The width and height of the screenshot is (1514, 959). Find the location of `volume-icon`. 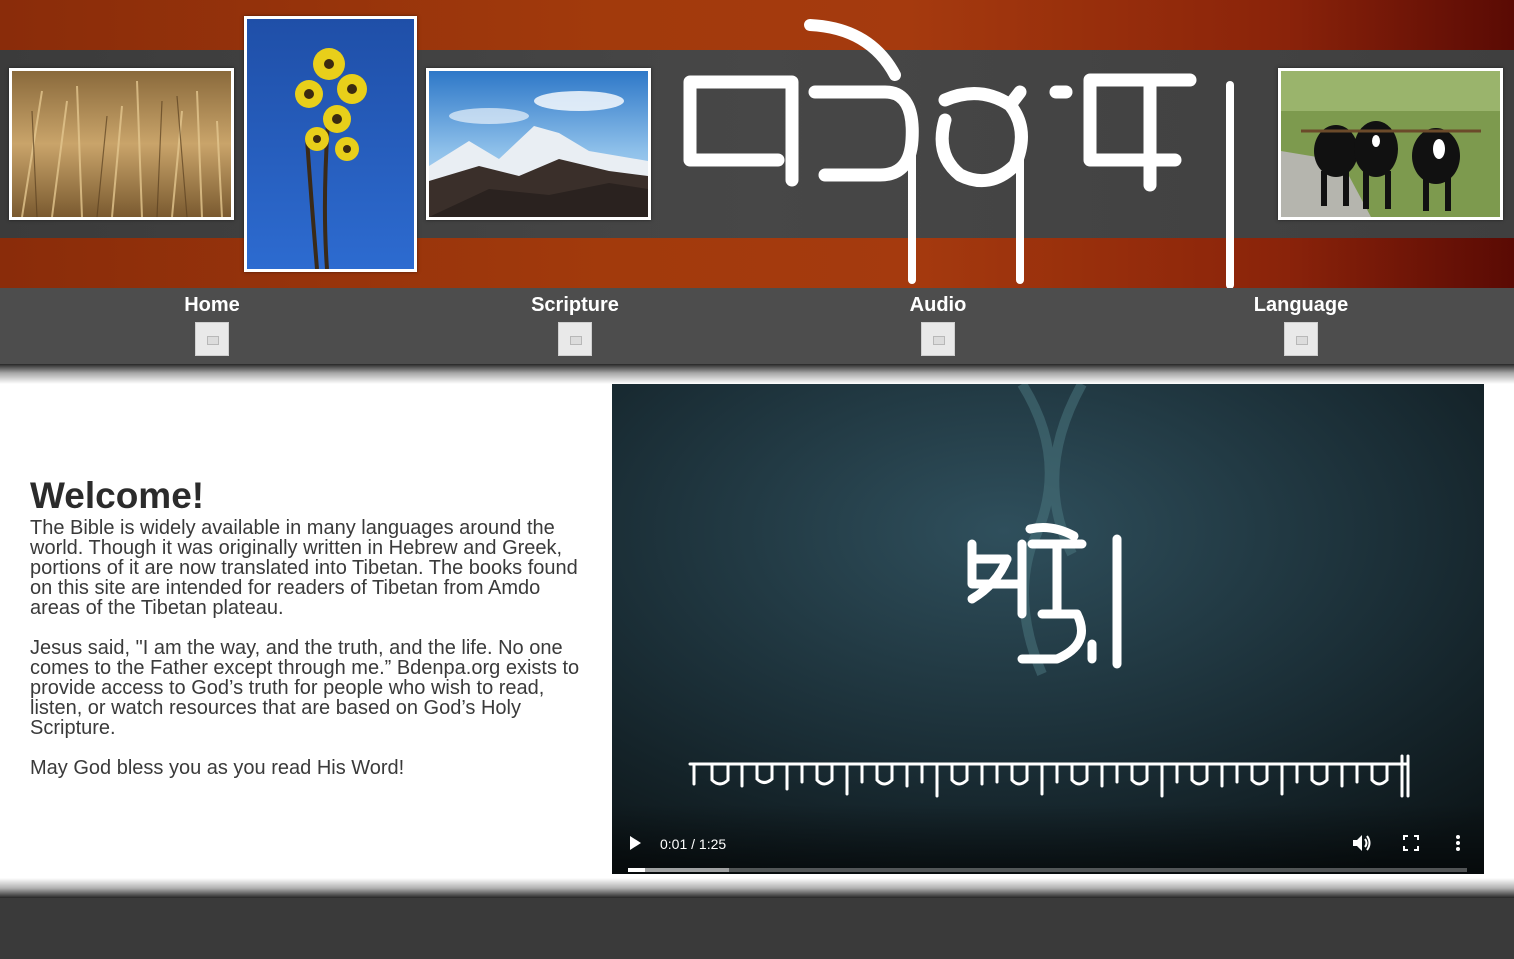

volume-icon is located at coordinates (1362, 843).